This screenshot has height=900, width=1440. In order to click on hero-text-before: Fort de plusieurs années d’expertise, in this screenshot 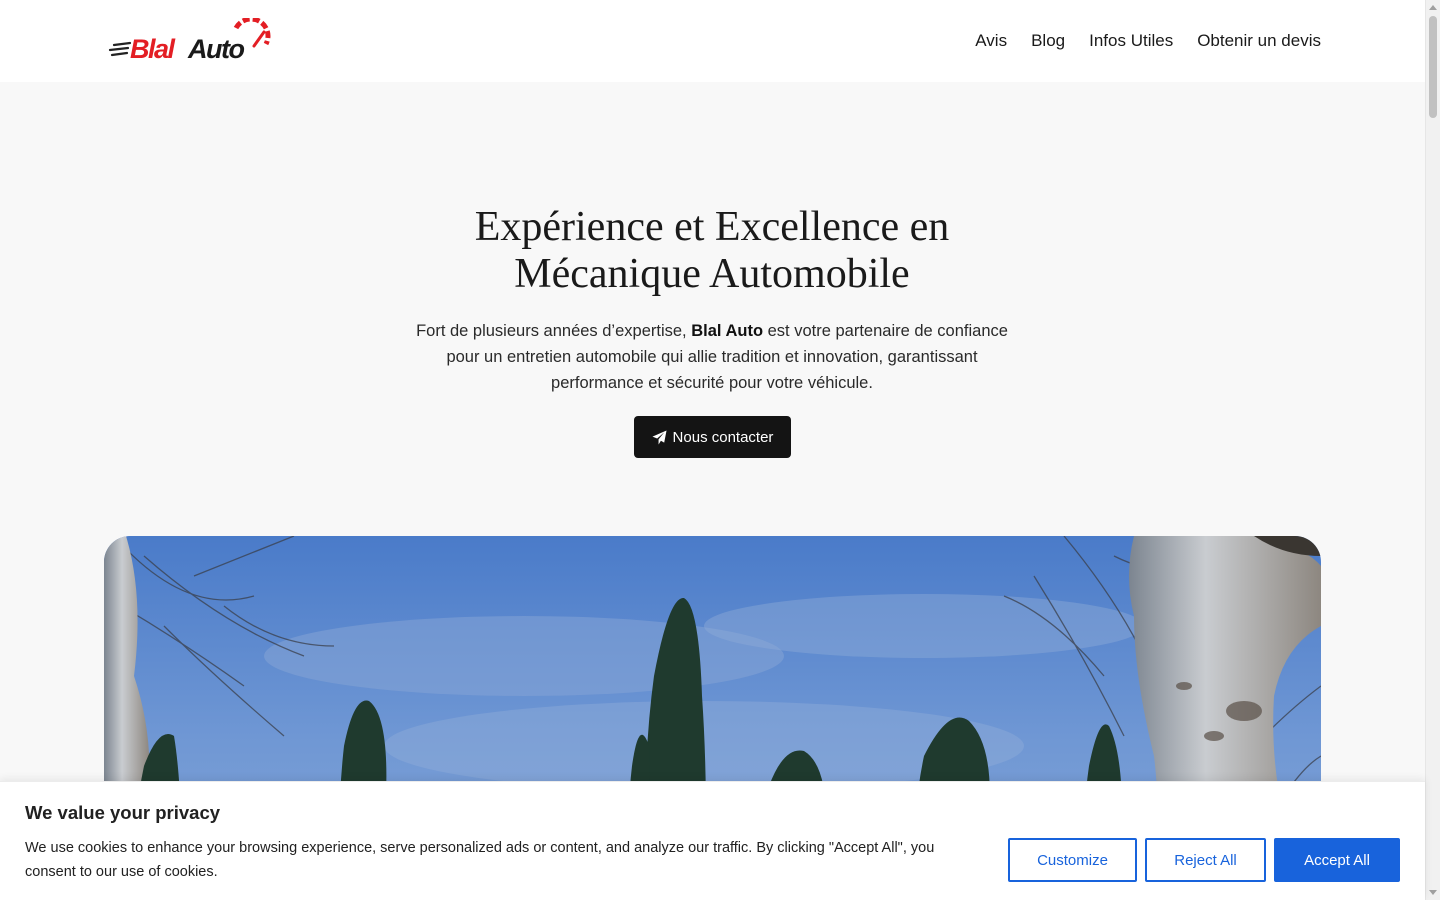, I will do `click(554, 331)`.